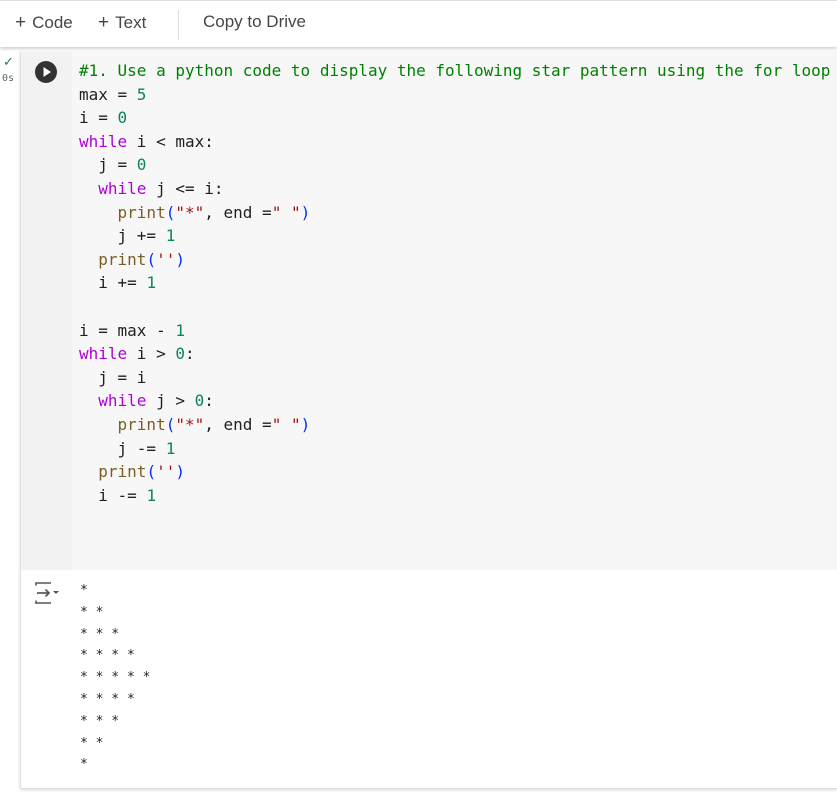 Image resolution: width=837 pixels, height=792 pixels. I want to click on code-line: while i > 0:, so click(454, 354).